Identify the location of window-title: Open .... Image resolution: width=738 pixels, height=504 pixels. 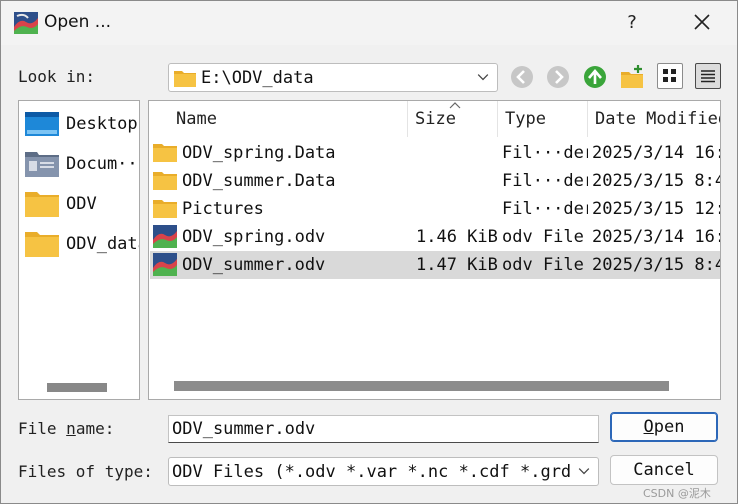
(78, 22).